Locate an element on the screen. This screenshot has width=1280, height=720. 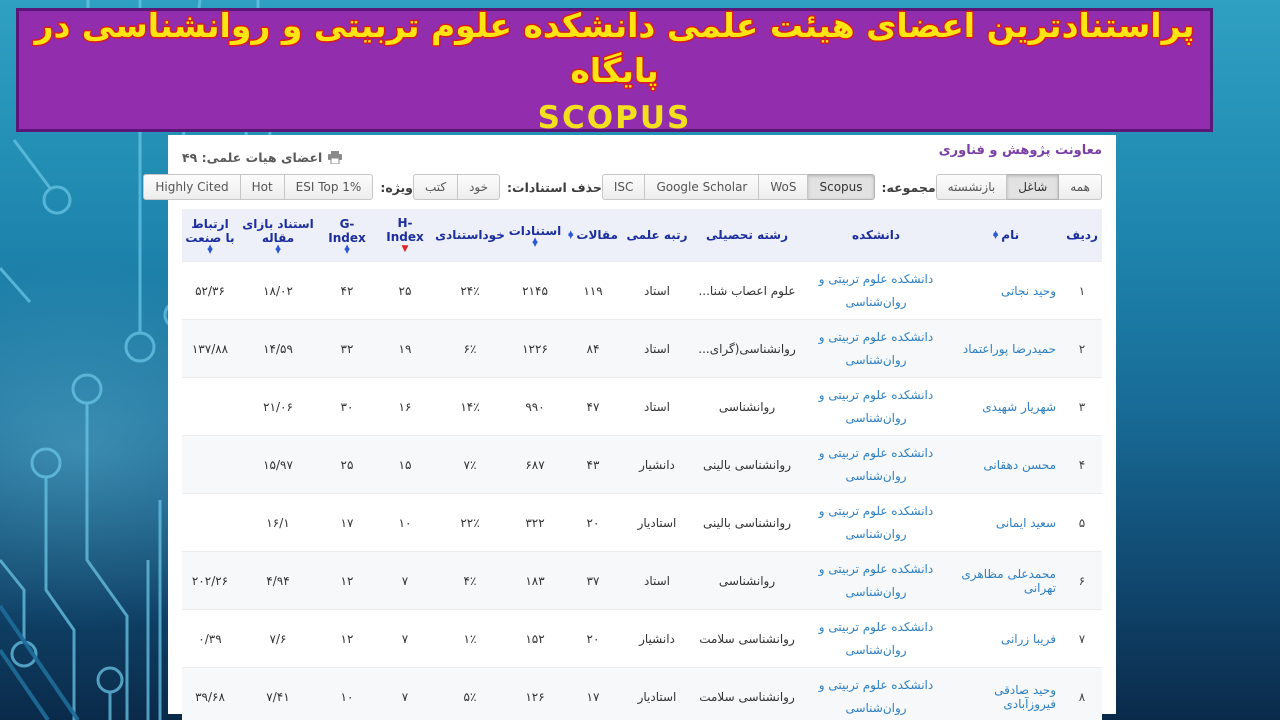
banner-title-scopus: SCOPUS is located at coordinates (614, 117).